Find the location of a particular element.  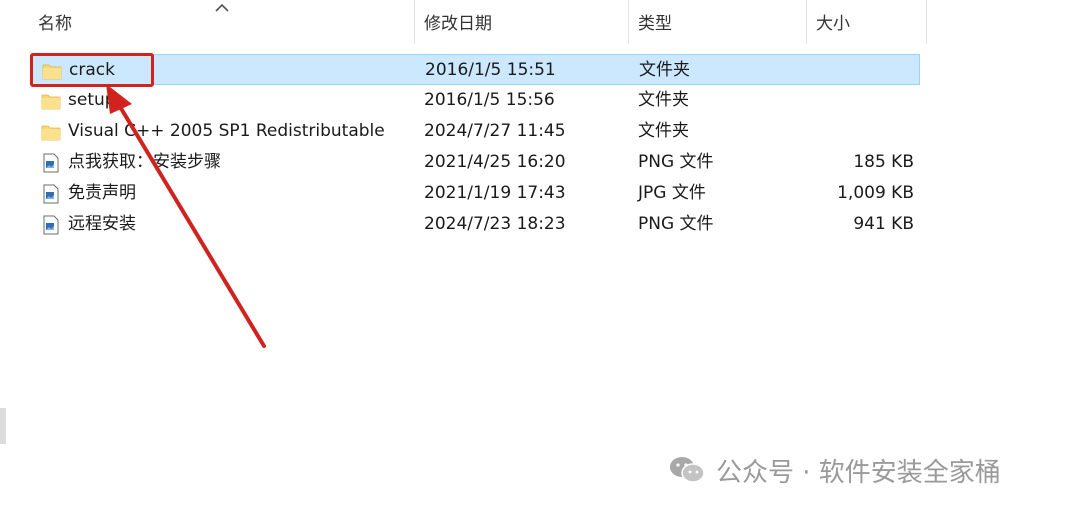

annotation-highlight-box is located at coordinates (92, 70).